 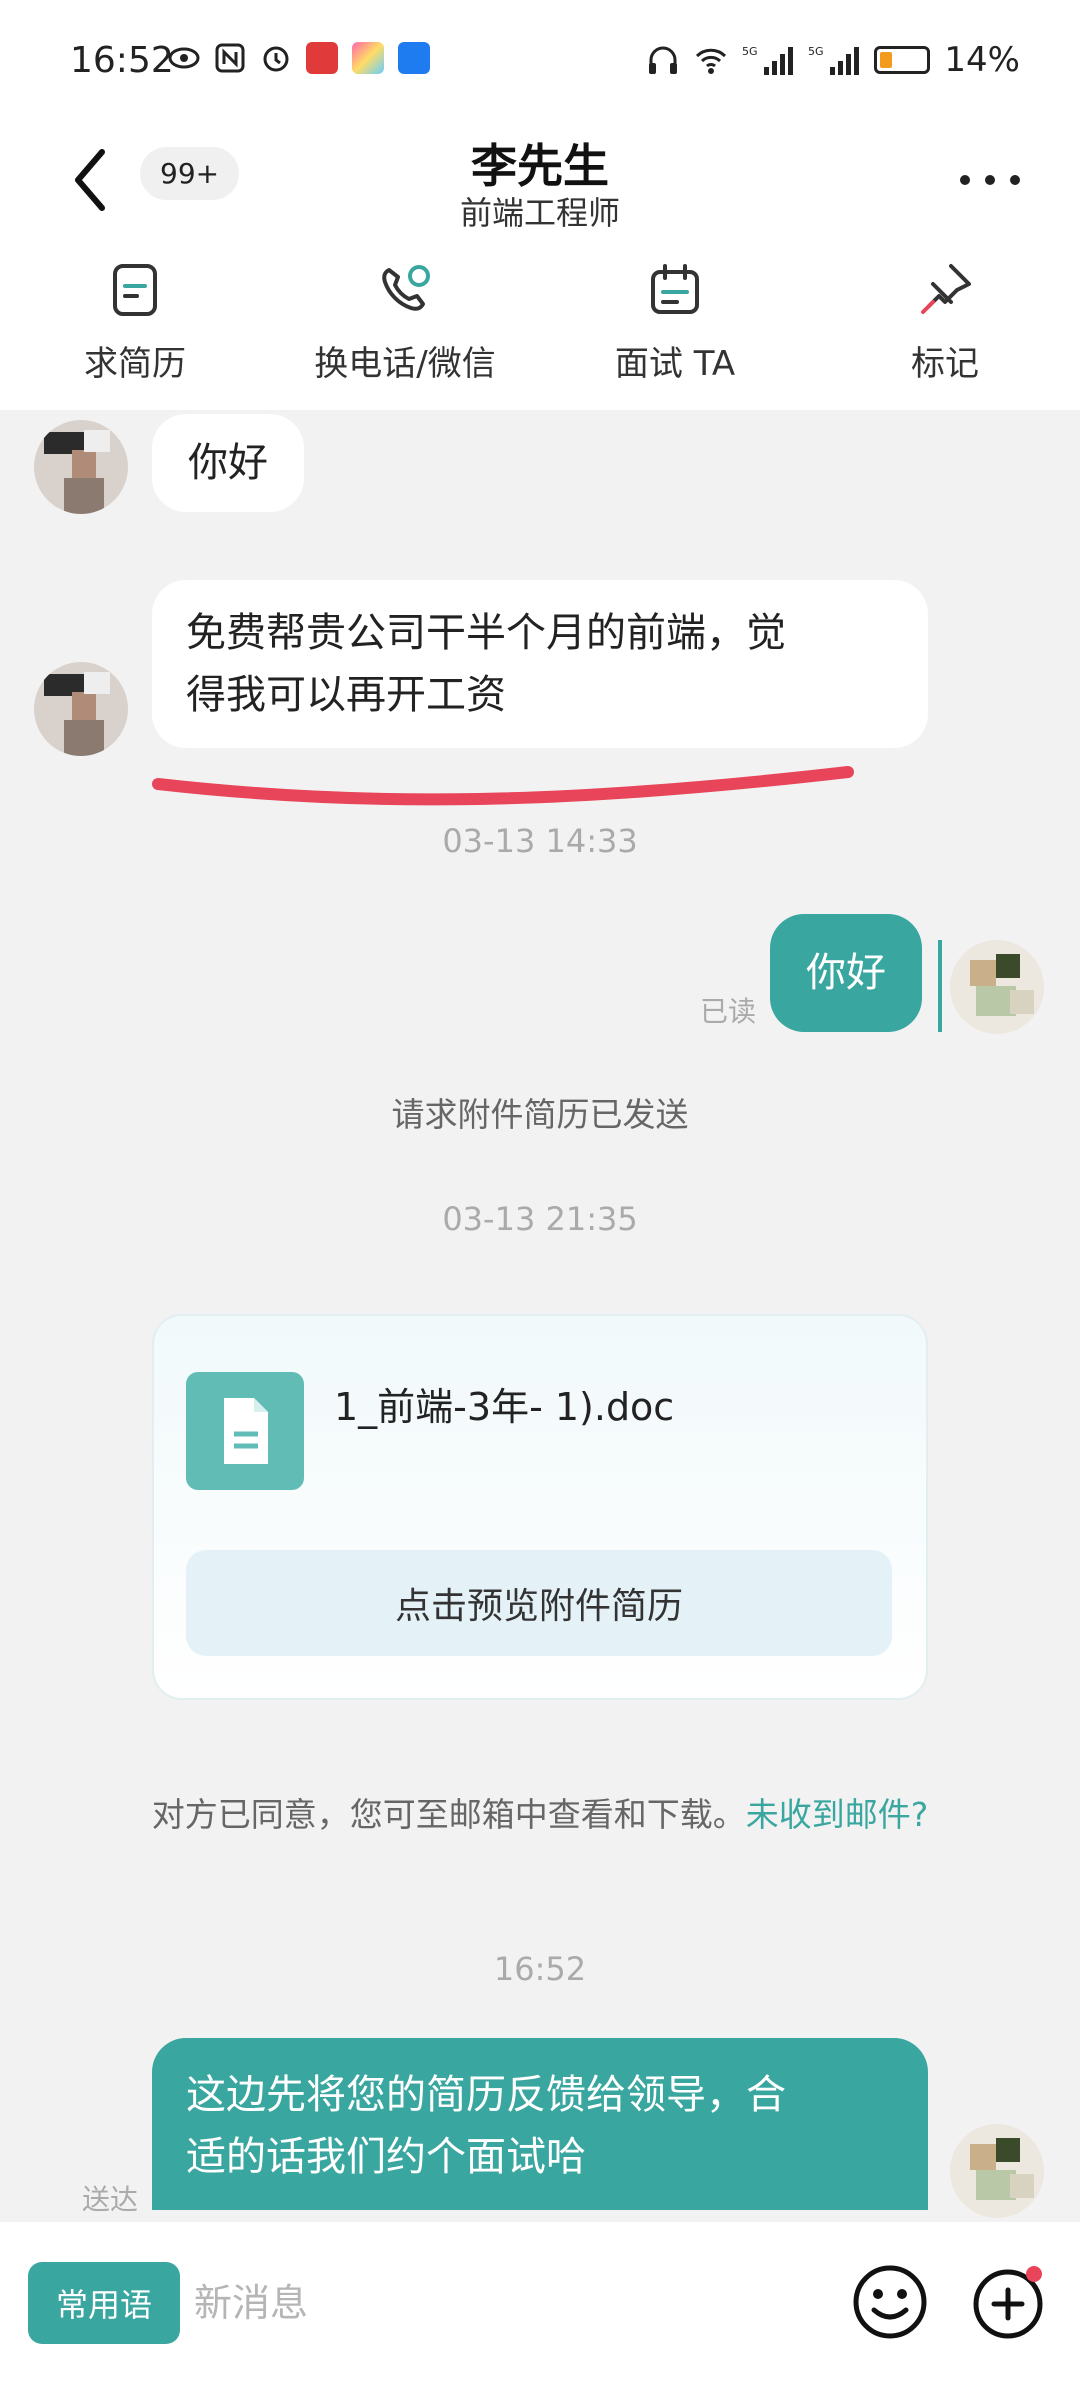 I want to click on message-line: 这边先将您的简历反馈给领导，合, so click(x=486, y=2095).